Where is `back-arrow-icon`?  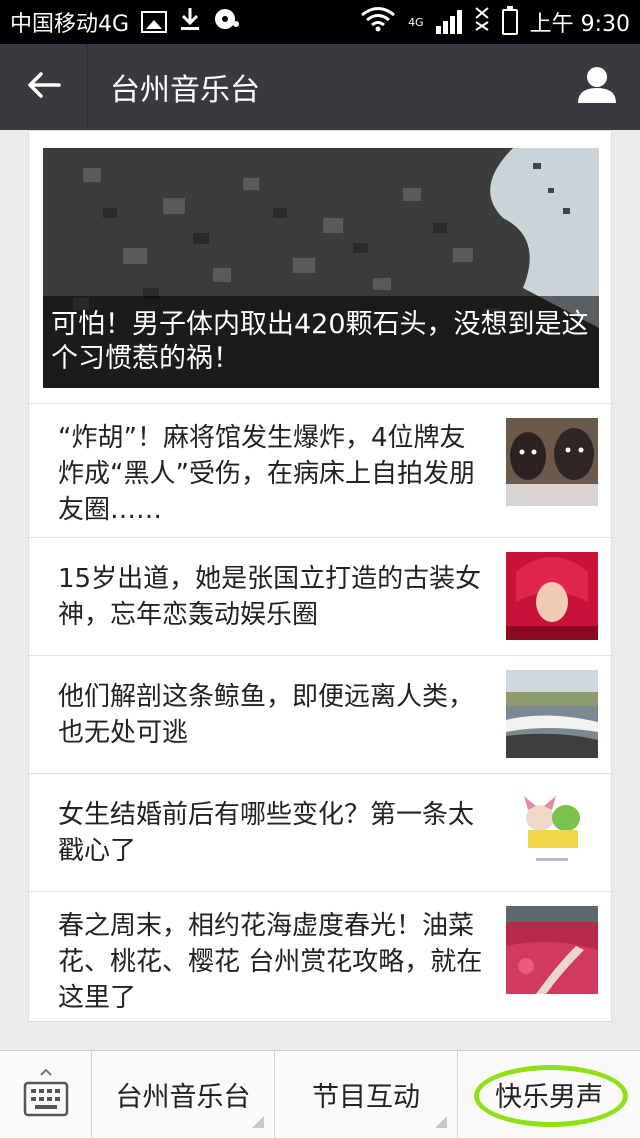 back-arrow-icon is located at coordinates (44, 87).